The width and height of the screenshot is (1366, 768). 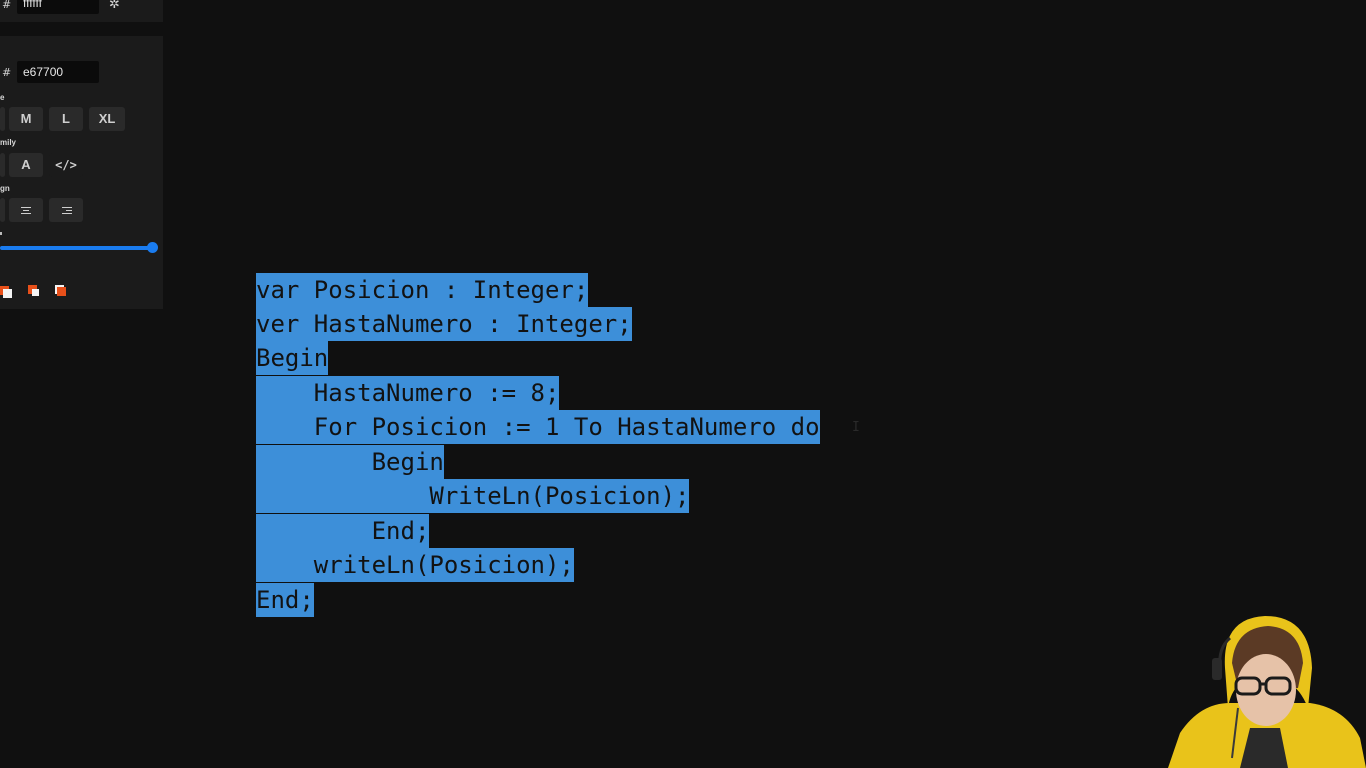 I want to click on size-l-button: L, so click(x=66, y=119).